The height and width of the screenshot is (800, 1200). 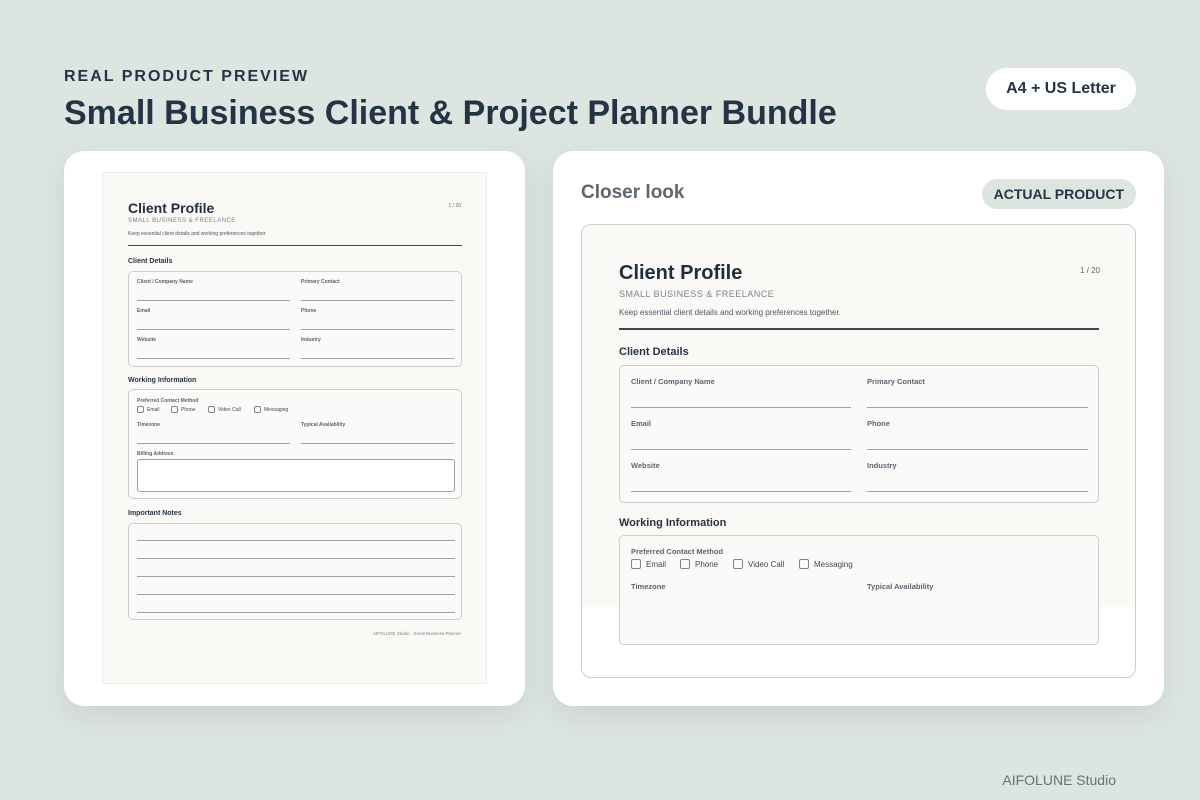 What do you see at coordinates (295, 571) in the screenshot?
I see `notes-box` at bounding box center [295, 571].